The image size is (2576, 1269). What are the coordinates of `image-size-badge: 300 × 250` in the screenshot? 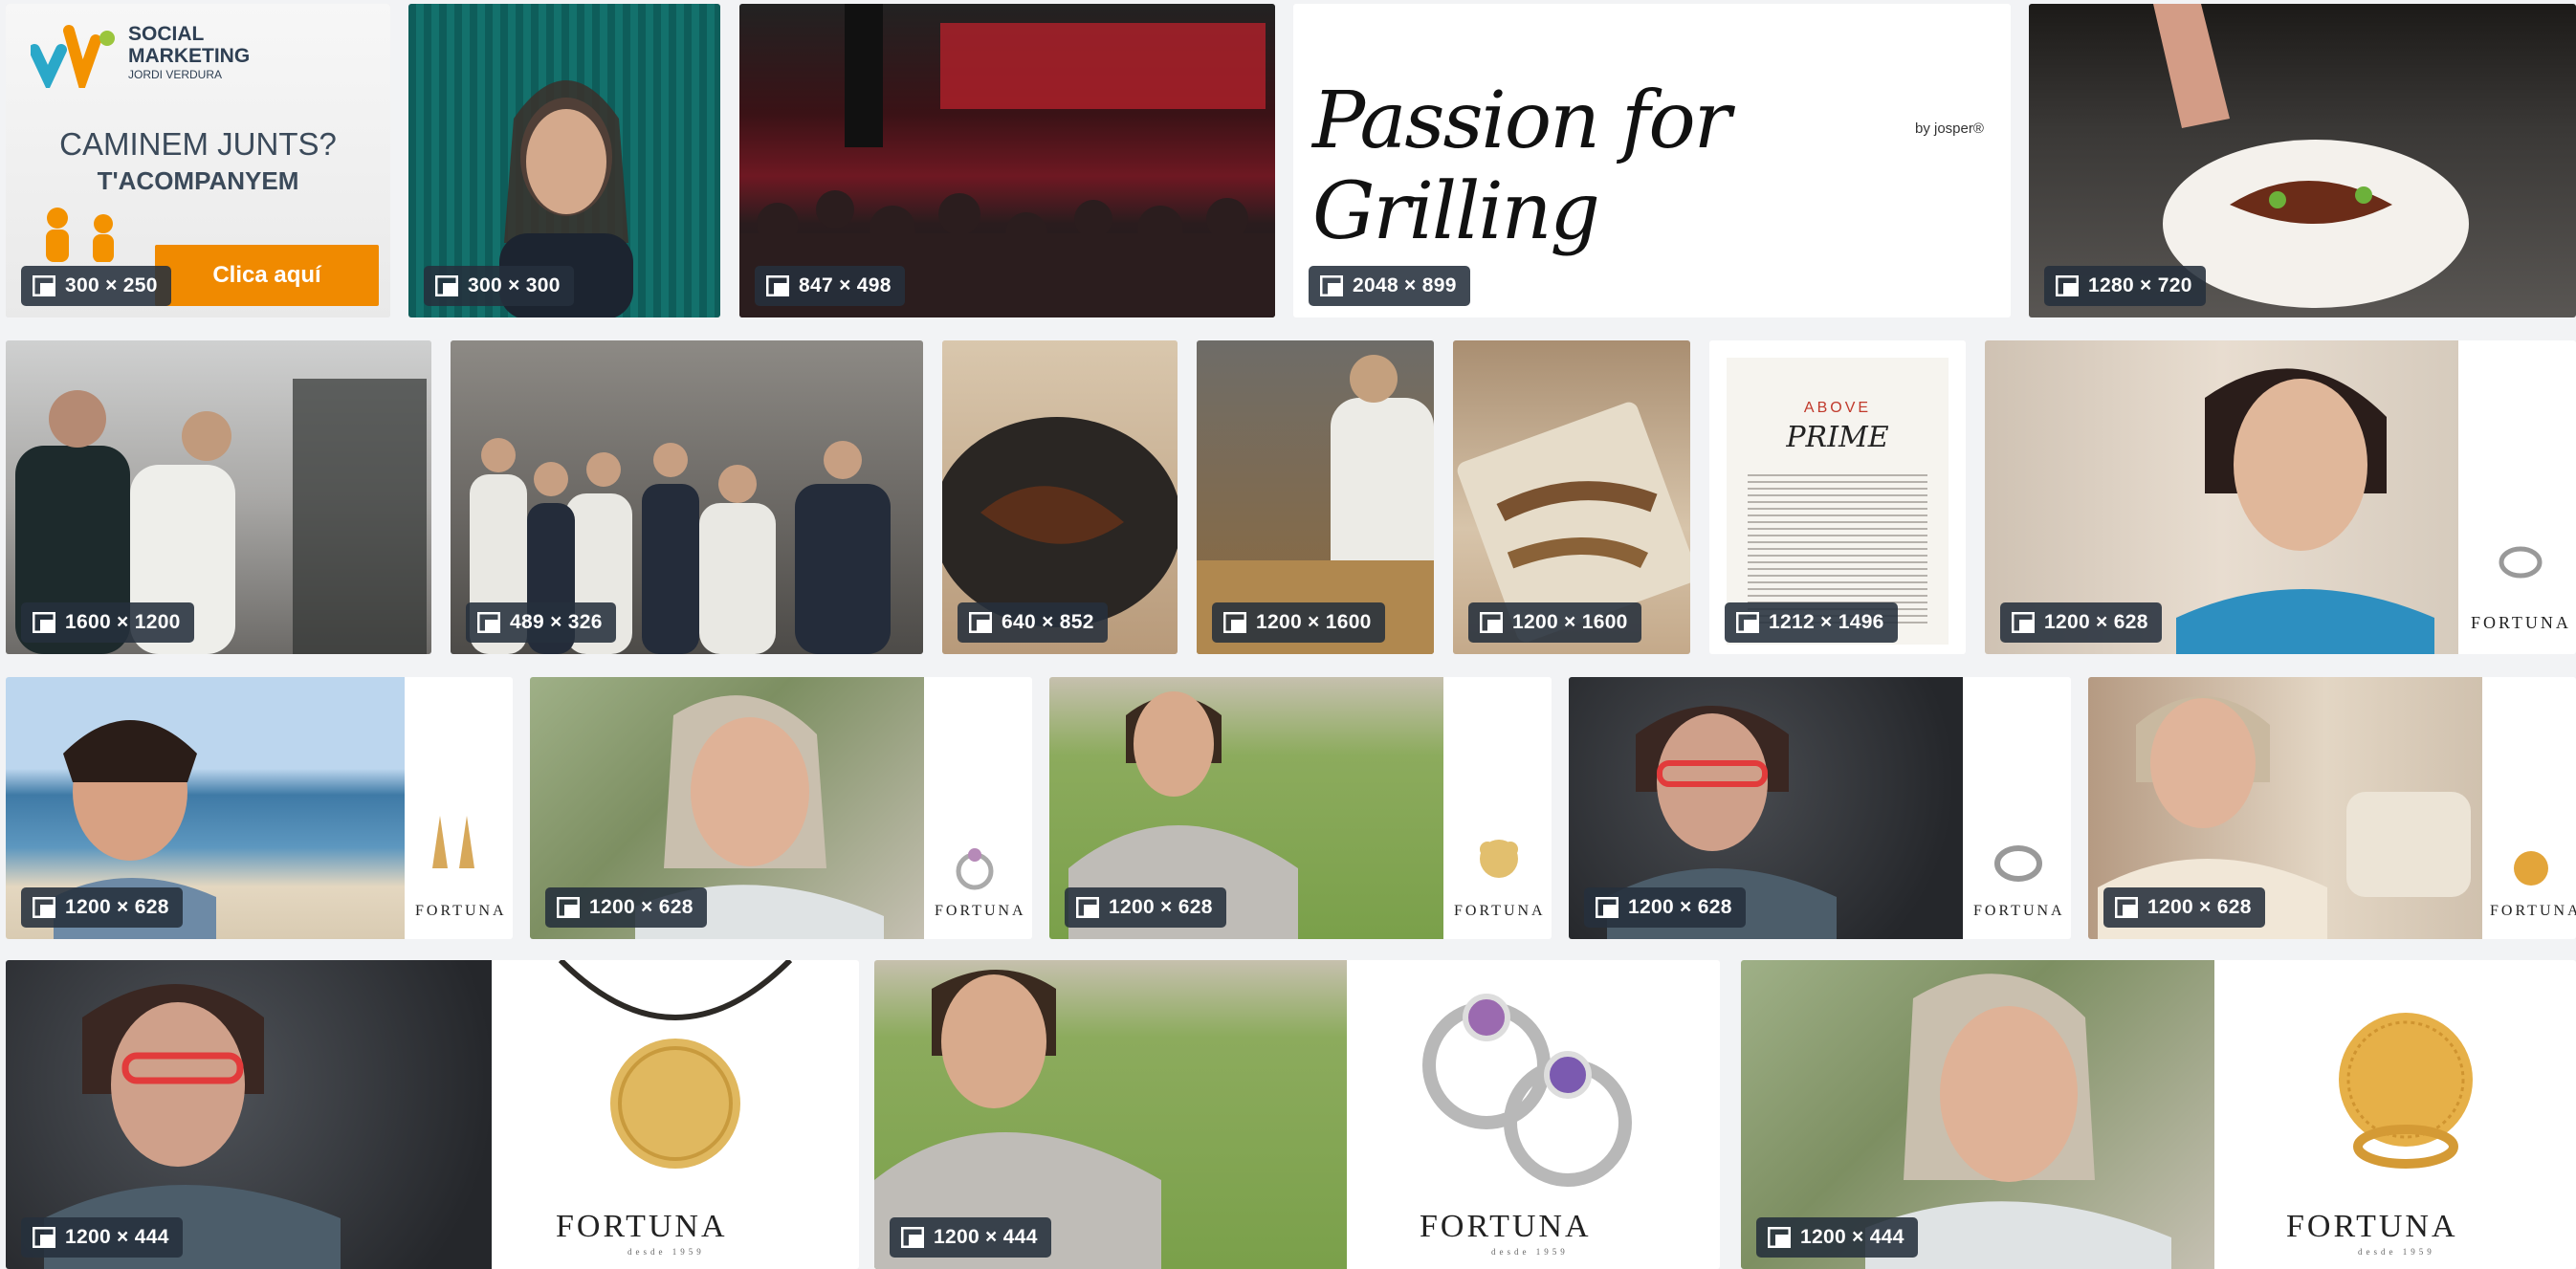 It's located at (96, 286).